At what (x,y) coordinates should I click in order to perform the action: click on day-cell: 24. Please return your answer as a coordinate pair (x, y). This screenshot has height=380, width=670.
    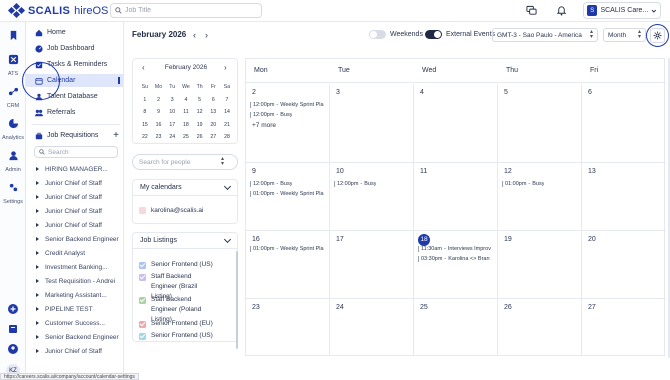
    Looking at the image, I should click on (372, 327).